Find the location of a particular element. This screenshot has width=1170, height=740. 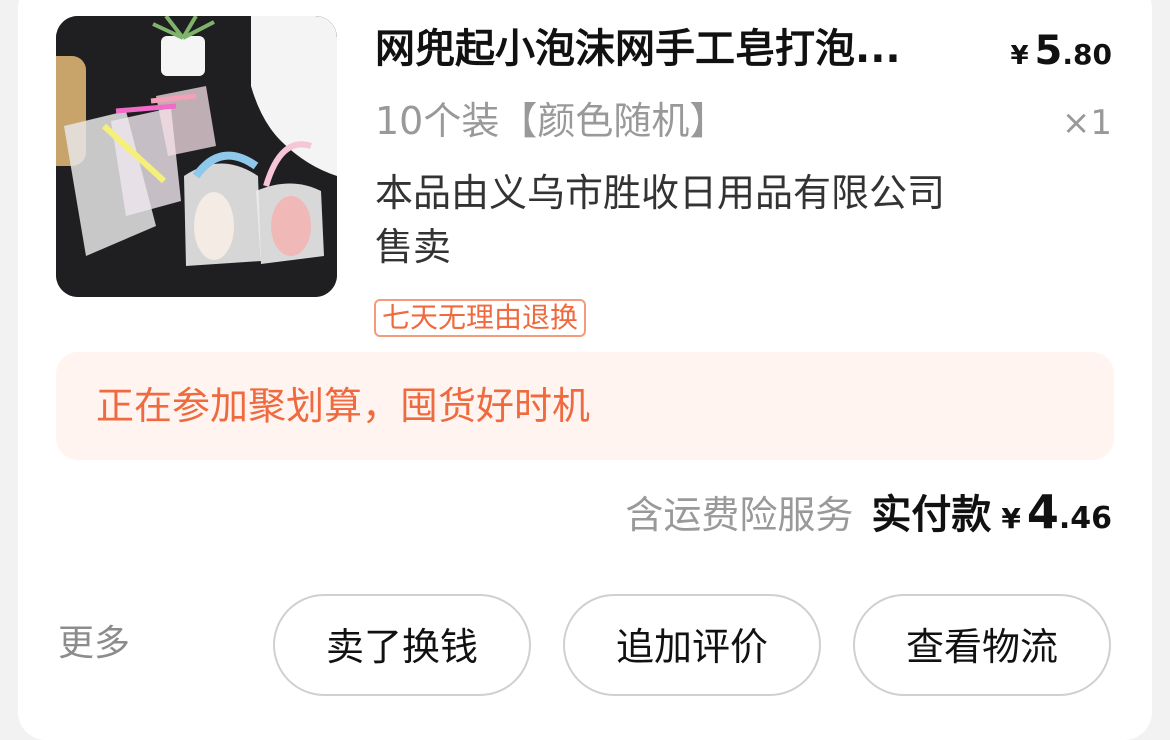

product-image-icon is located at coordinates (196, 156).